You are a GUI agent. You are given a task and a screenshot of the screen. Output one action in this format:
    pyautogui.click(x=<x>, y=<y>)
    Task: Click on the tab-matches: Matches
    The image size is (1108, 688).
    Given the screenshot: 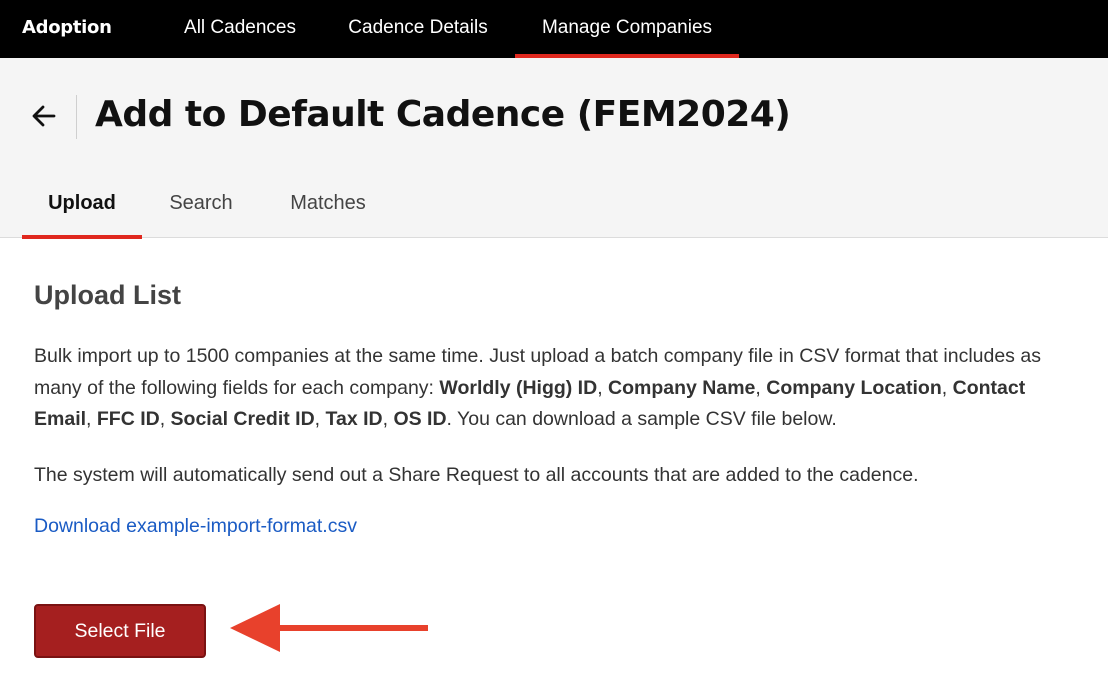 What is the action you would take?
    pyautogui.click(x=328, y=208)
    